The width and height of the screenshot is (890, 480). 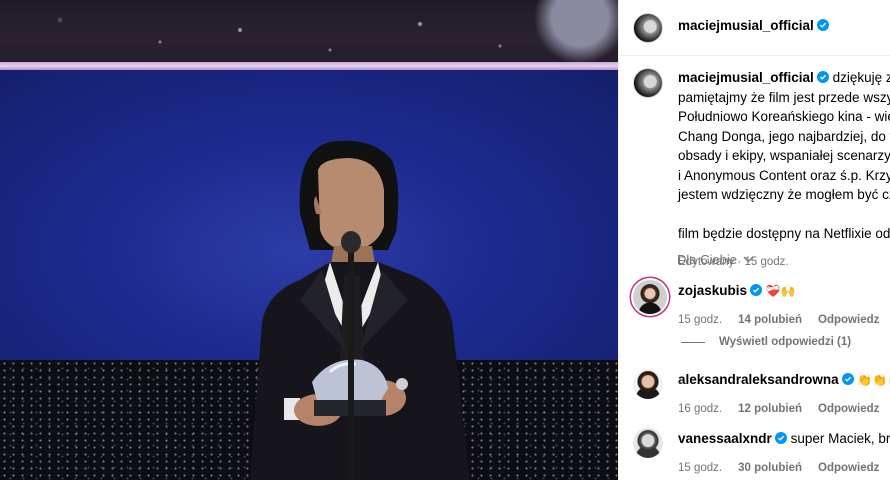 What do you see at coordinates (712, 290) in the screenshot?
I see `commenter-username: zojaskubis` at bounding box center [712, 290].